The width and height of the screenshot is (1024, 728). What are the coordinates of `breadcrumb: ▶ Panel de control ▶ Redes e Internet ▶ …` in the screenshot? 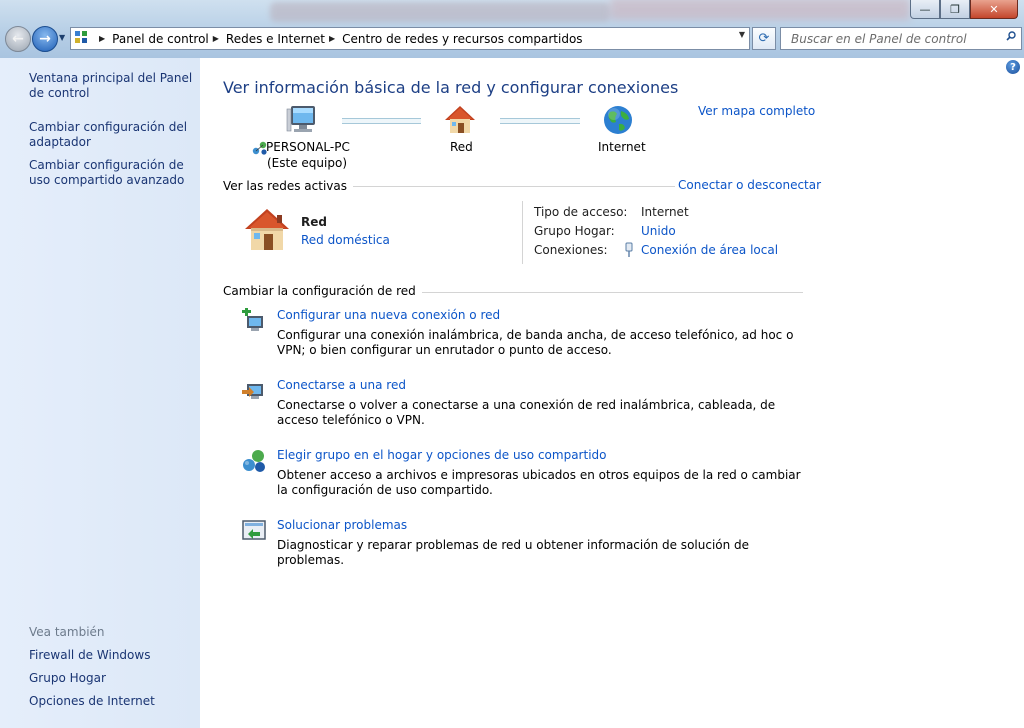 It's located at (339, 39).